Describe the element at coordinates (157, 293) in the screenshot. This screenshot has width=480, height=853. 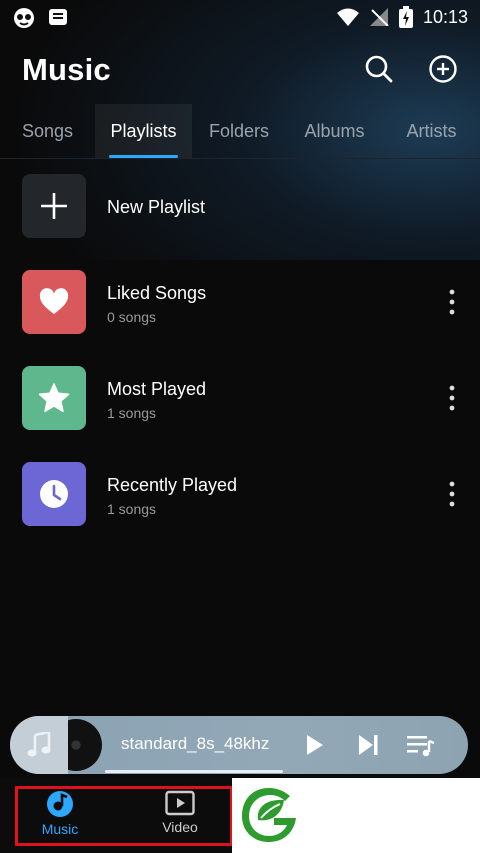
I see `playlist-title: Liked Songs` at that location.